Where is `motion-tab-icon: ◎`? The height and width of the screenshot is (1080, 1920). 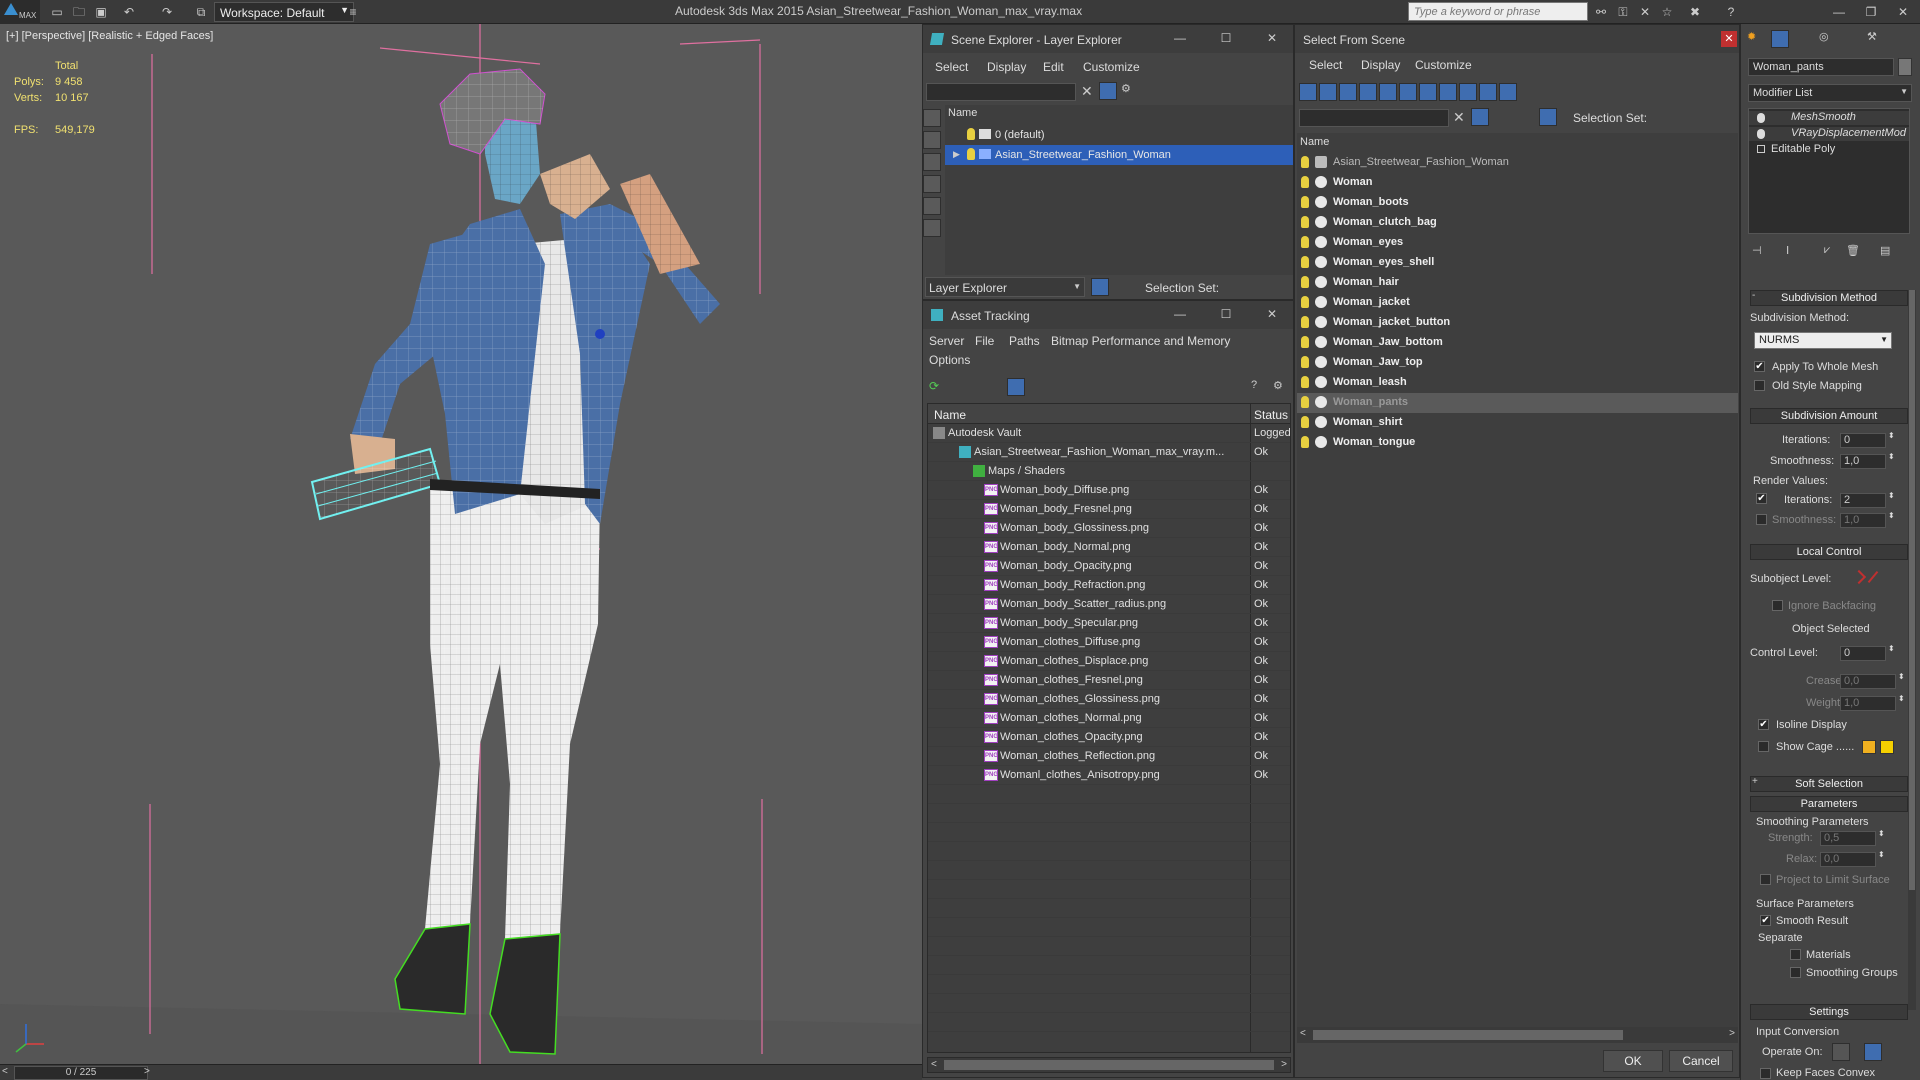
motion-tab-icon: ◎ is located at coordinates (1828, 39).